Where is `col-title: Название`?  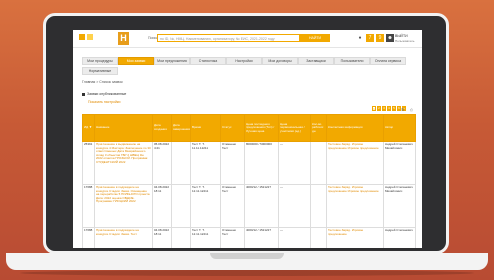 col-title: Название is located at coordinates (123, 128).